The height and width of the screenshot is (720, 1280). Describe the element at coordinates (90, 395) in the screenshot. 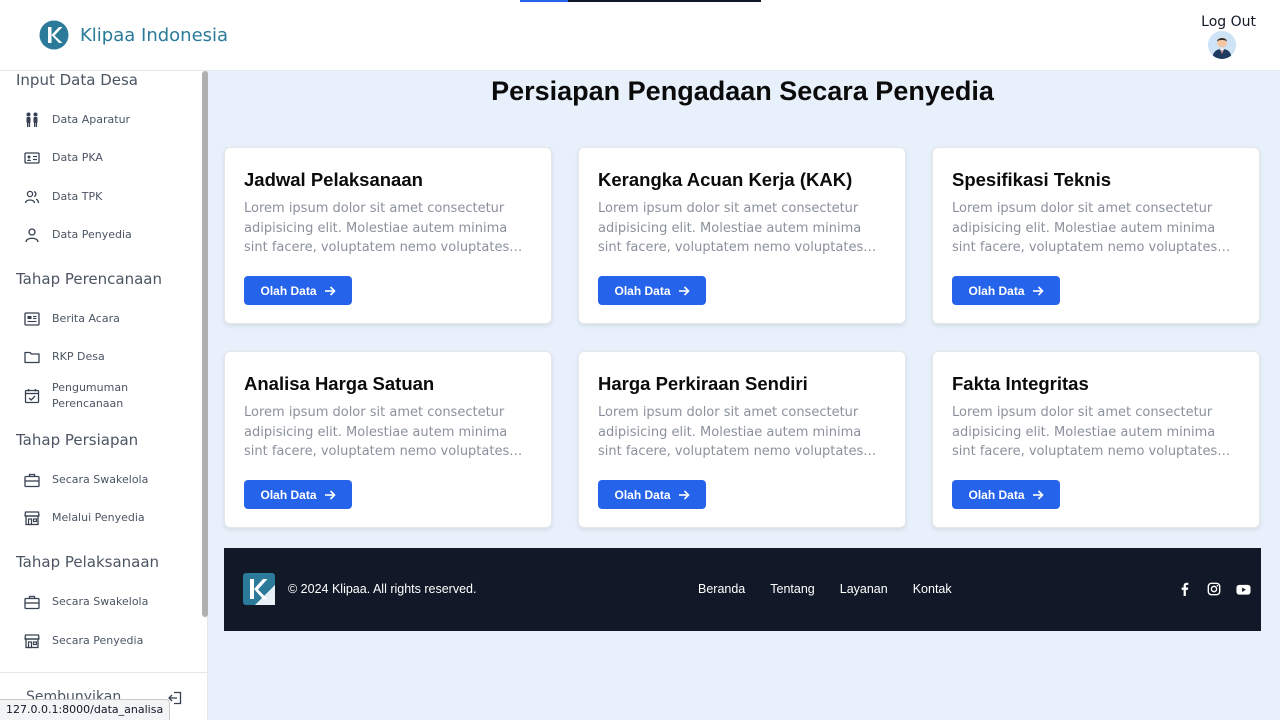

I see `sidebar-item-label: Pengumuman Perencanaan` at that location.